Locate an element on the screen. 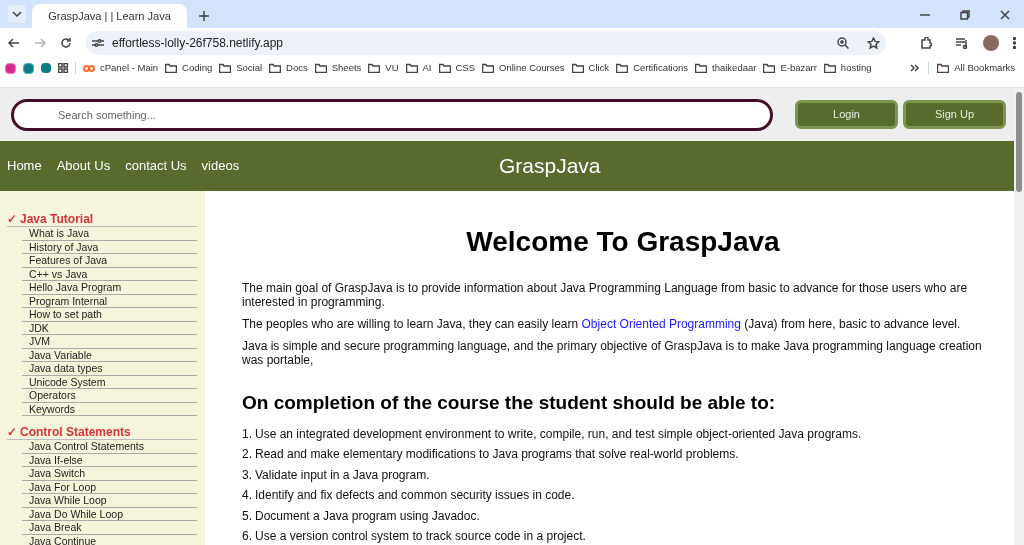  list-item-text: Identify and fix defects and common security issues in code. is located at coordinates (415, 496).